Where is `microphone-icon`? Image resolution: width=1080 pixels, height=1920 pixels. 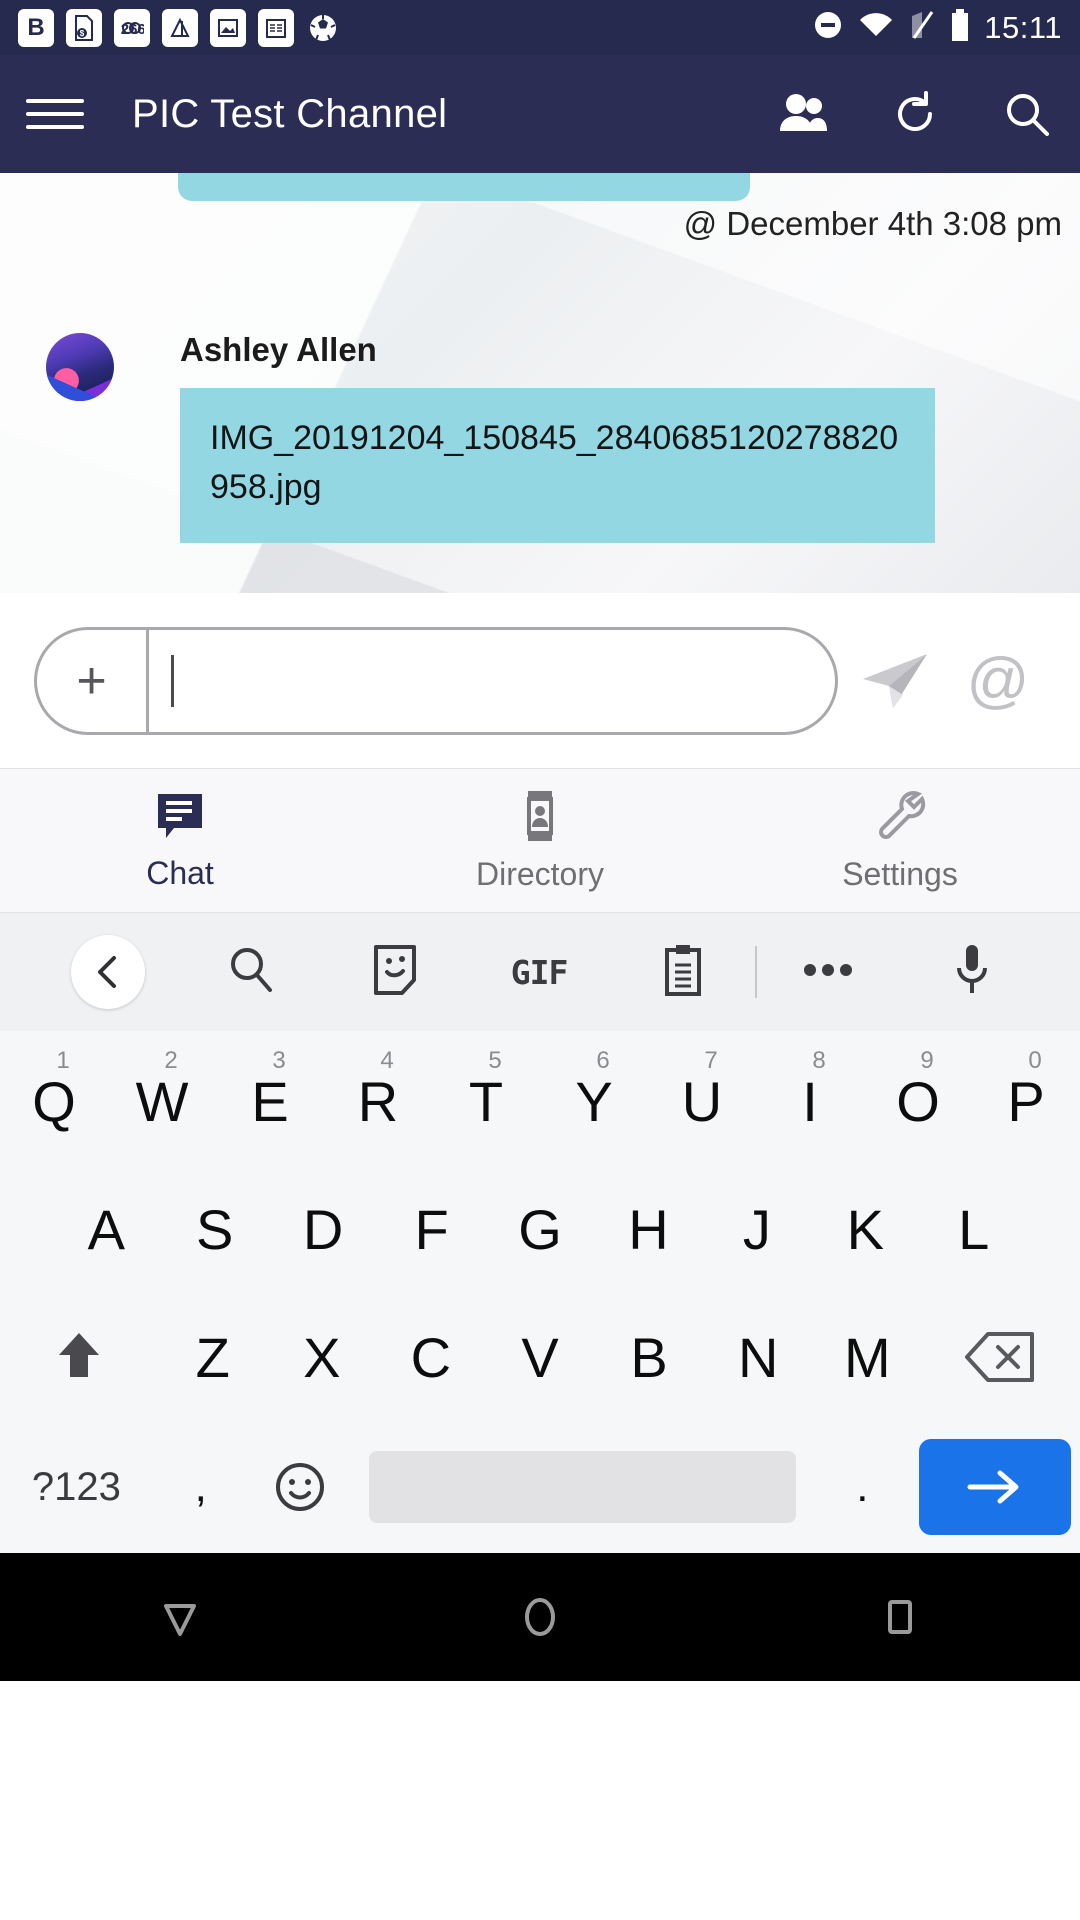
microphone-icon is located at coordinates (972, 972).